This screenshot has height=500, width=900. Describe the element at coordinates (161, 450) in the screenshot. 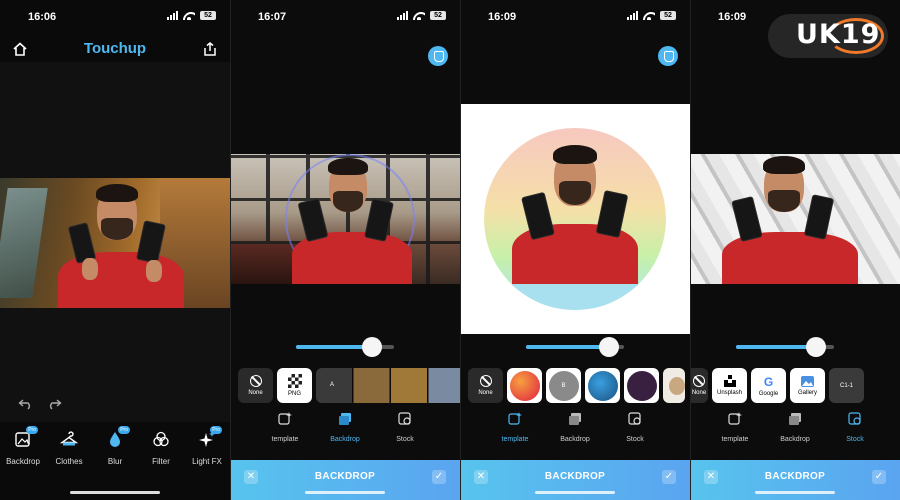

I see `tool-filter: Filter` at that location.